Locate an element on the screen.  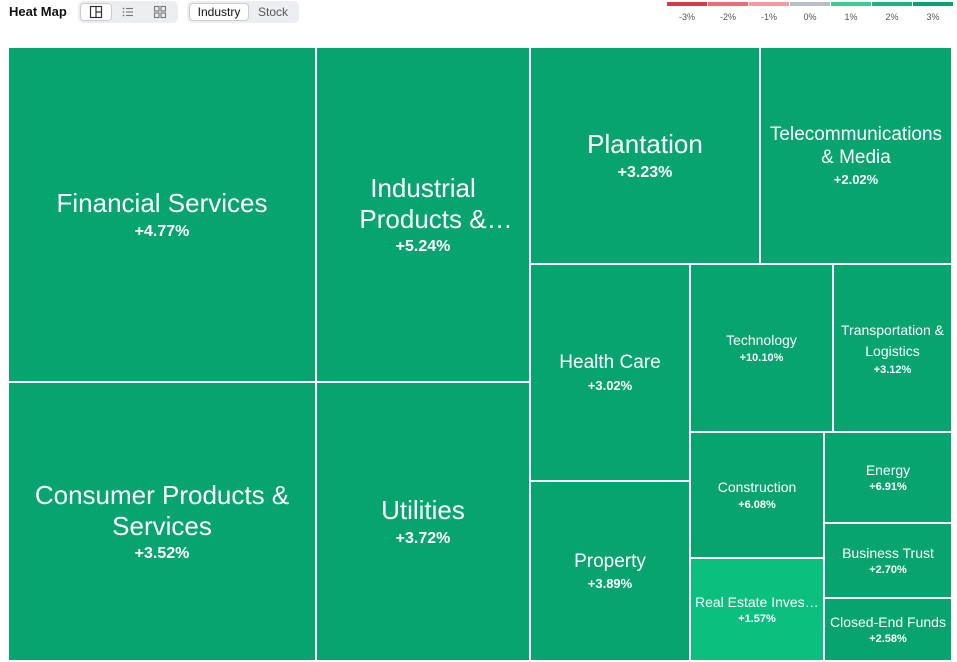
mode-toggle: Industry Stock is located at coordinates (243, 12).